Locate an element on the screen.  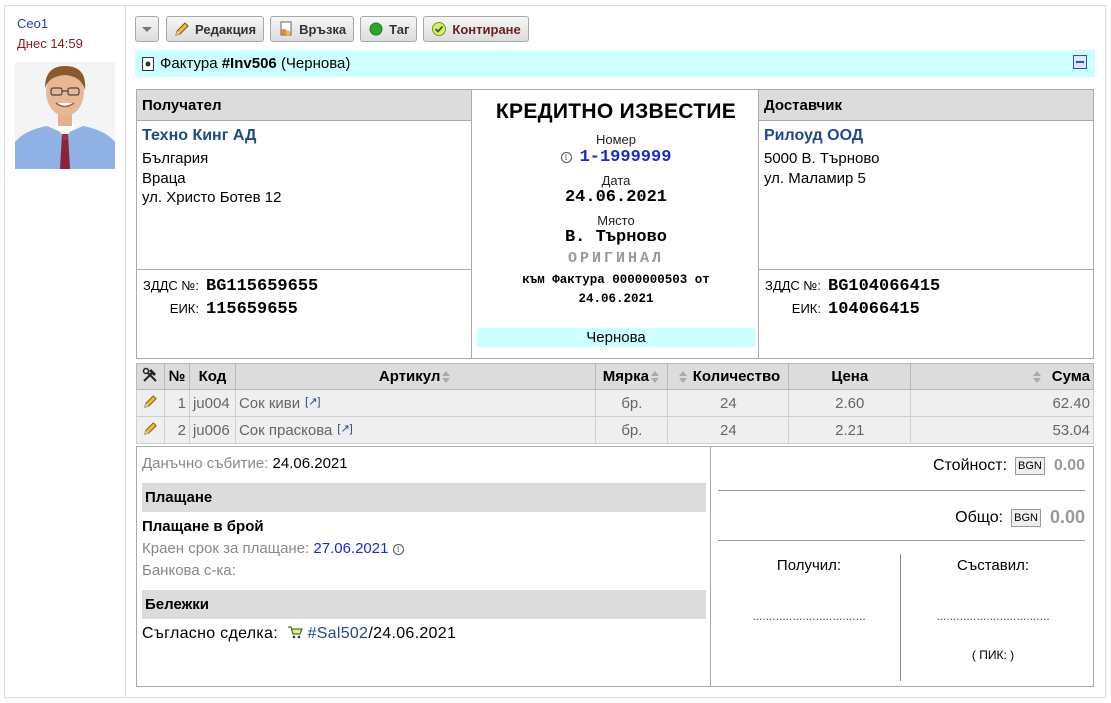
row-sum: 62.40 is located at coordinates (1002, 403).